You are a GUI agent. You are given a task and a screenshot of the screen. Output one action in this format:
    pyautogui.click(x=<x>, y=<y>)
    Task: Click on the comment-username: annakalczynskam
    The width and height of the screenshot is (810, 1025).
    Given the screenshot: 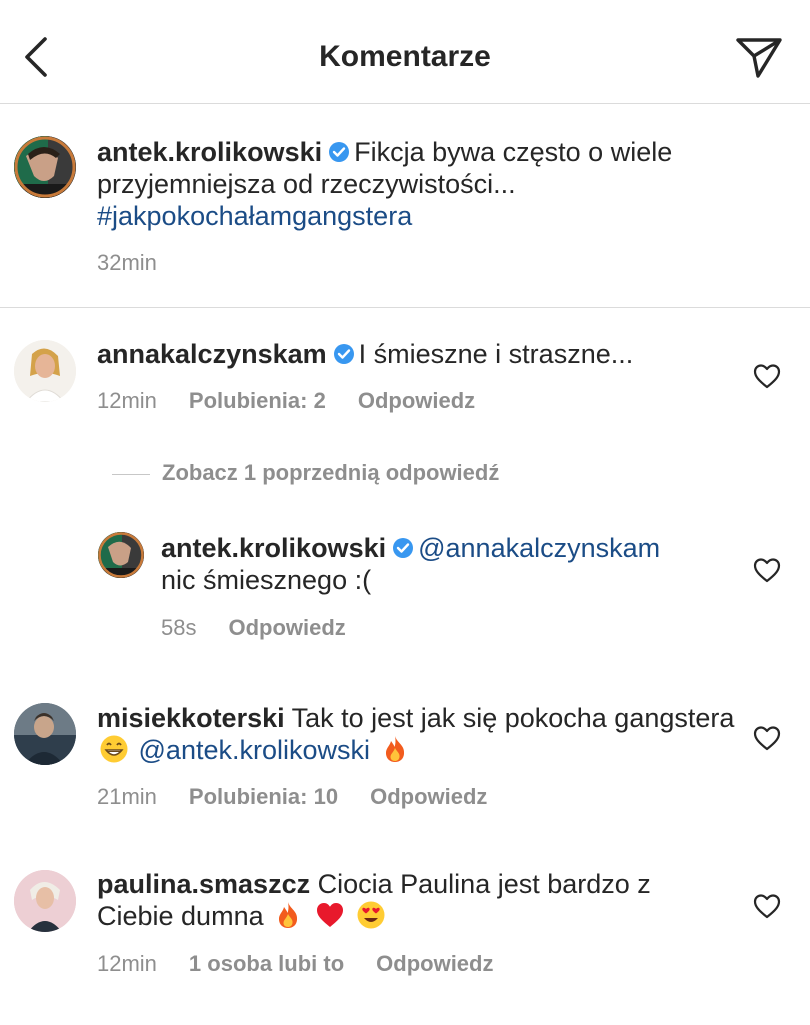 What is the action you would take?
    pyautogui.click(x=212, y=354)
    